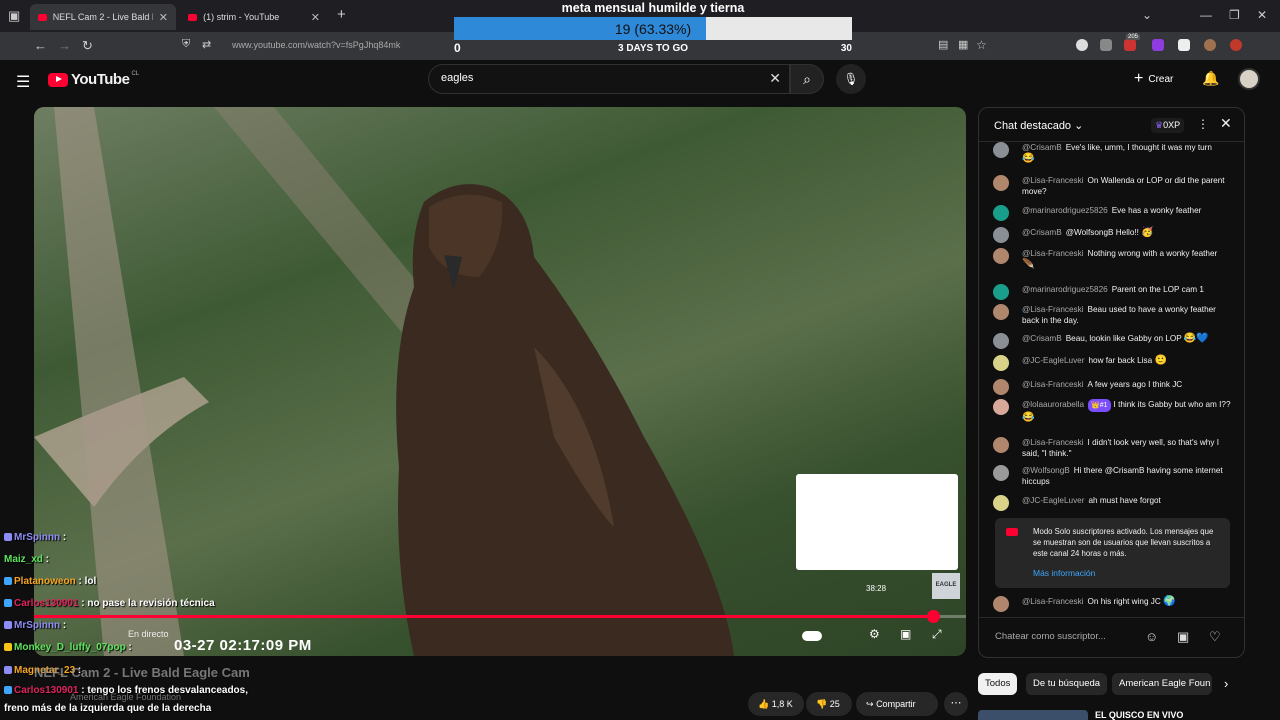 The height and width of the screenshot is (720, 1280). Describe the element at coordinates (46, 690) in the screenshot. I see `overlay-chat-user: Carlos130901` at that location.